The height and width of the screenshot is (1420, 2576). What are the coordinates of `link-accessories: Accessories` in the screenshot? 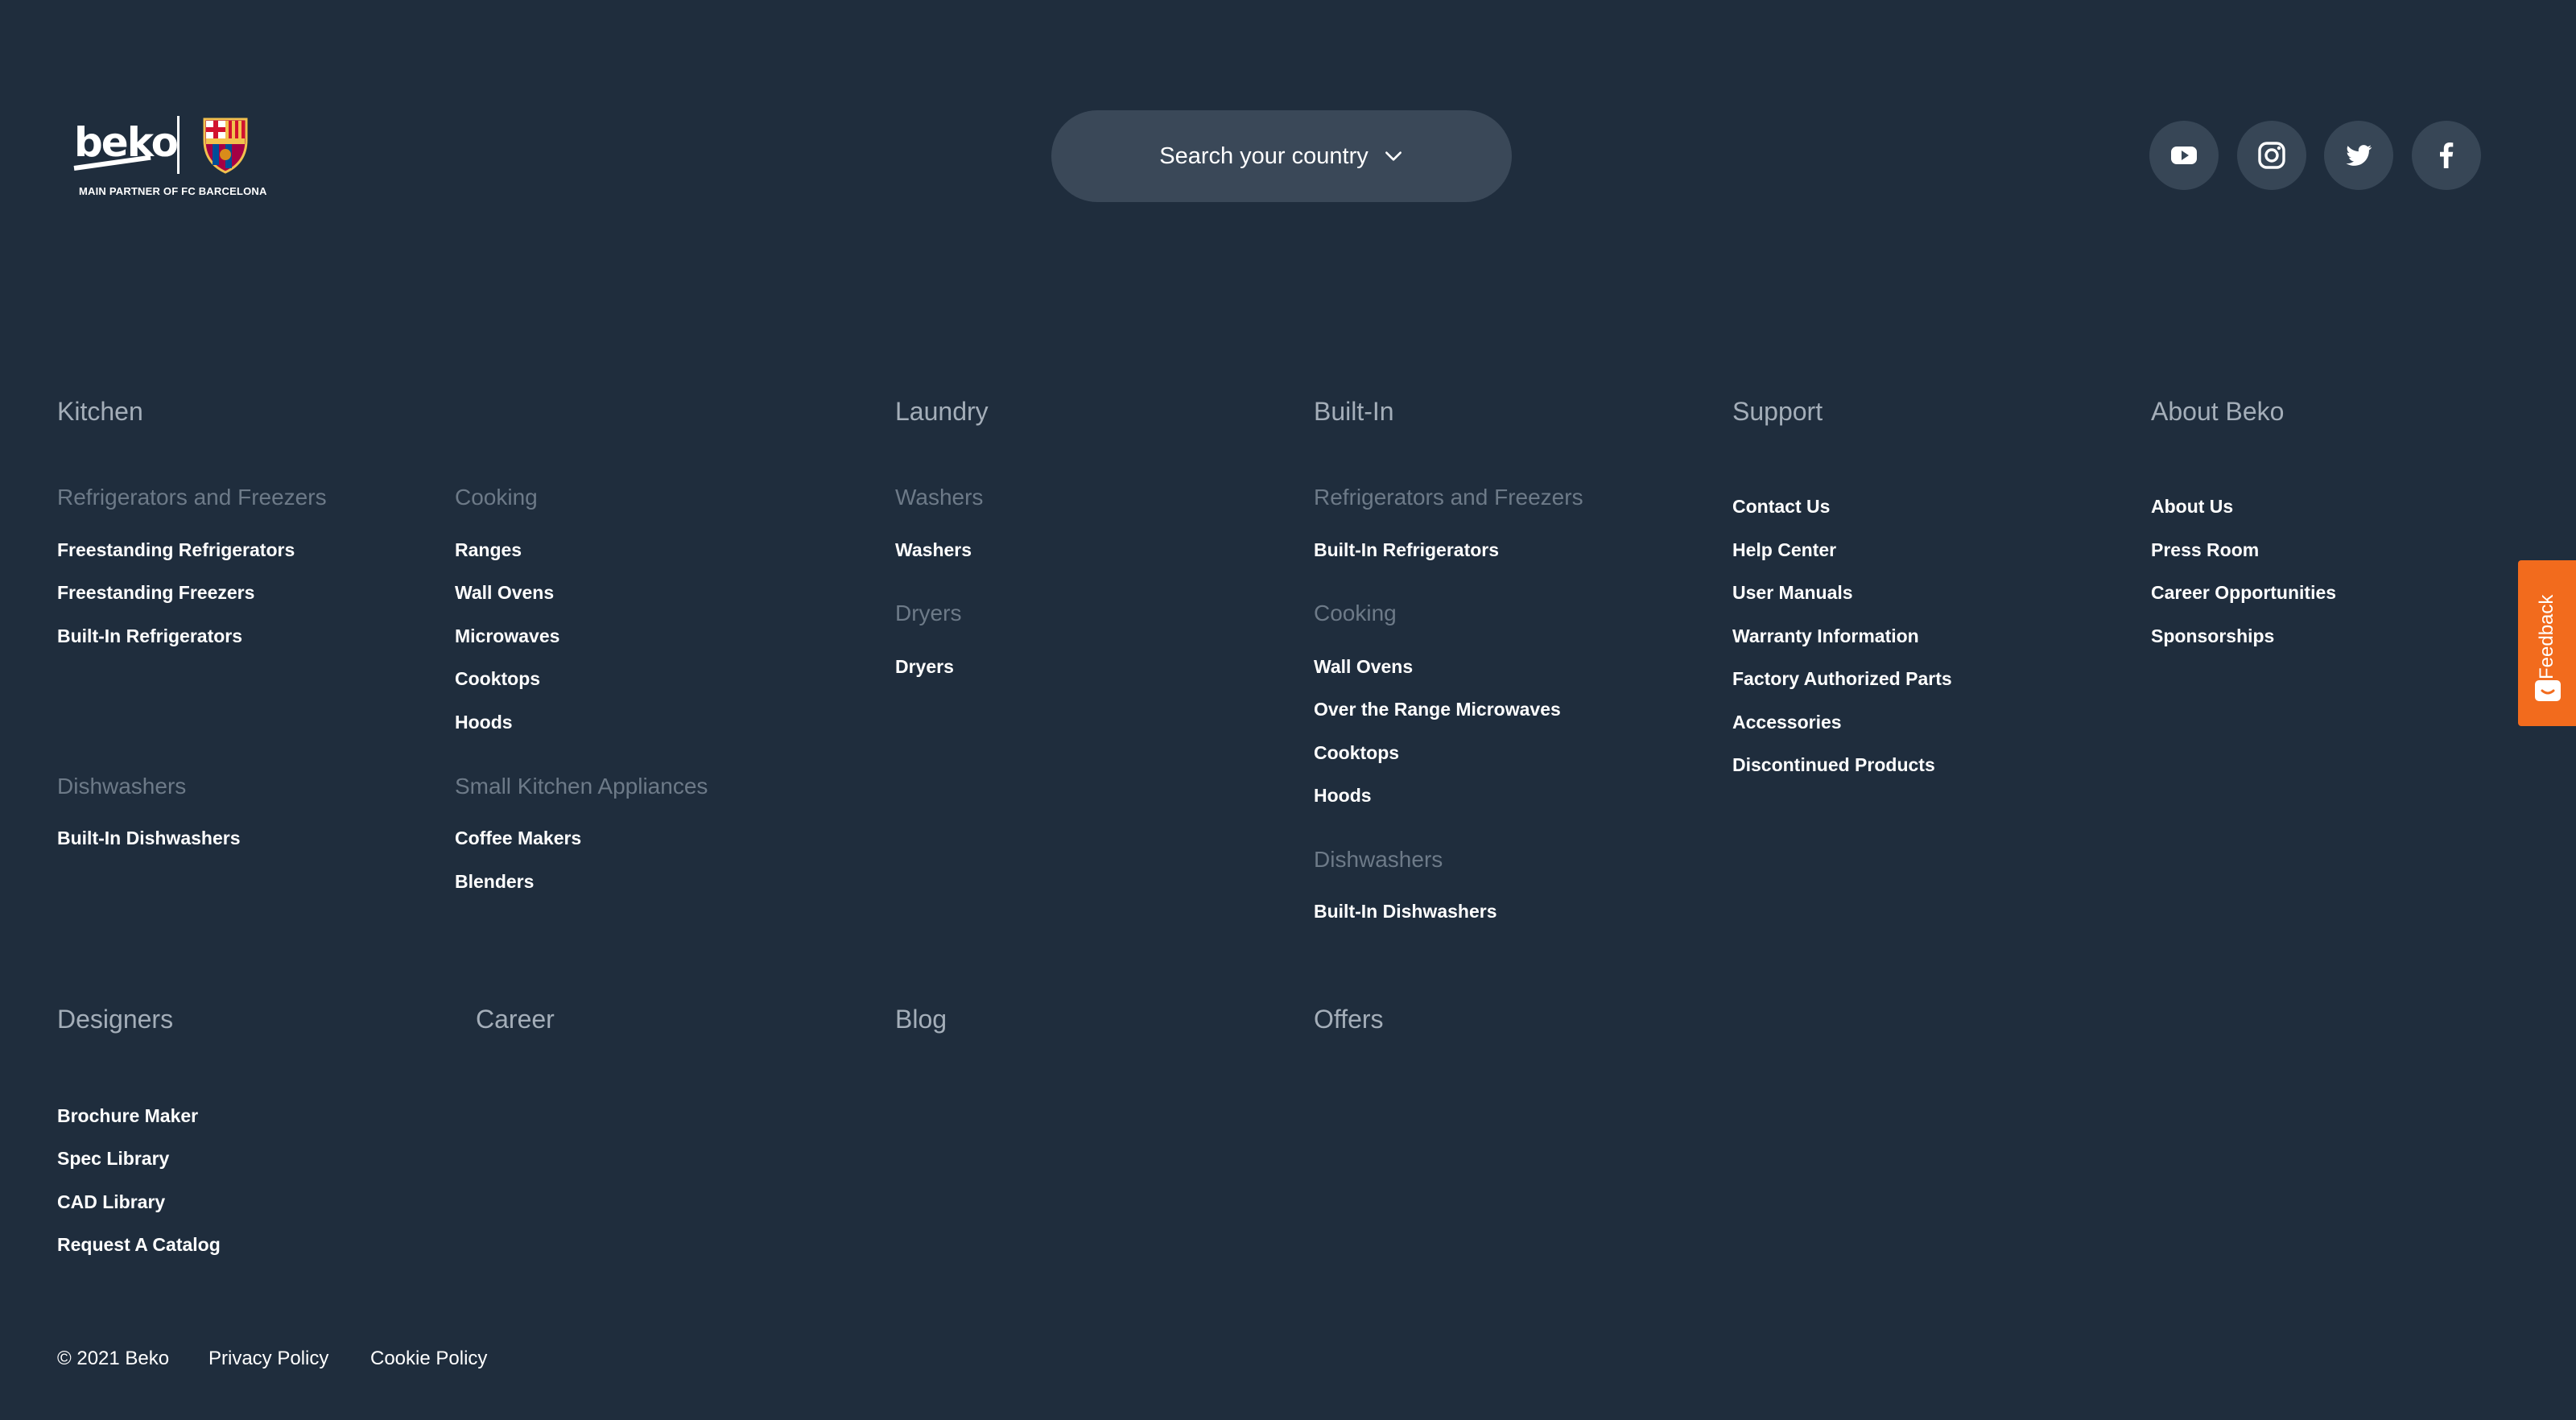 It's located at (1787, 722).